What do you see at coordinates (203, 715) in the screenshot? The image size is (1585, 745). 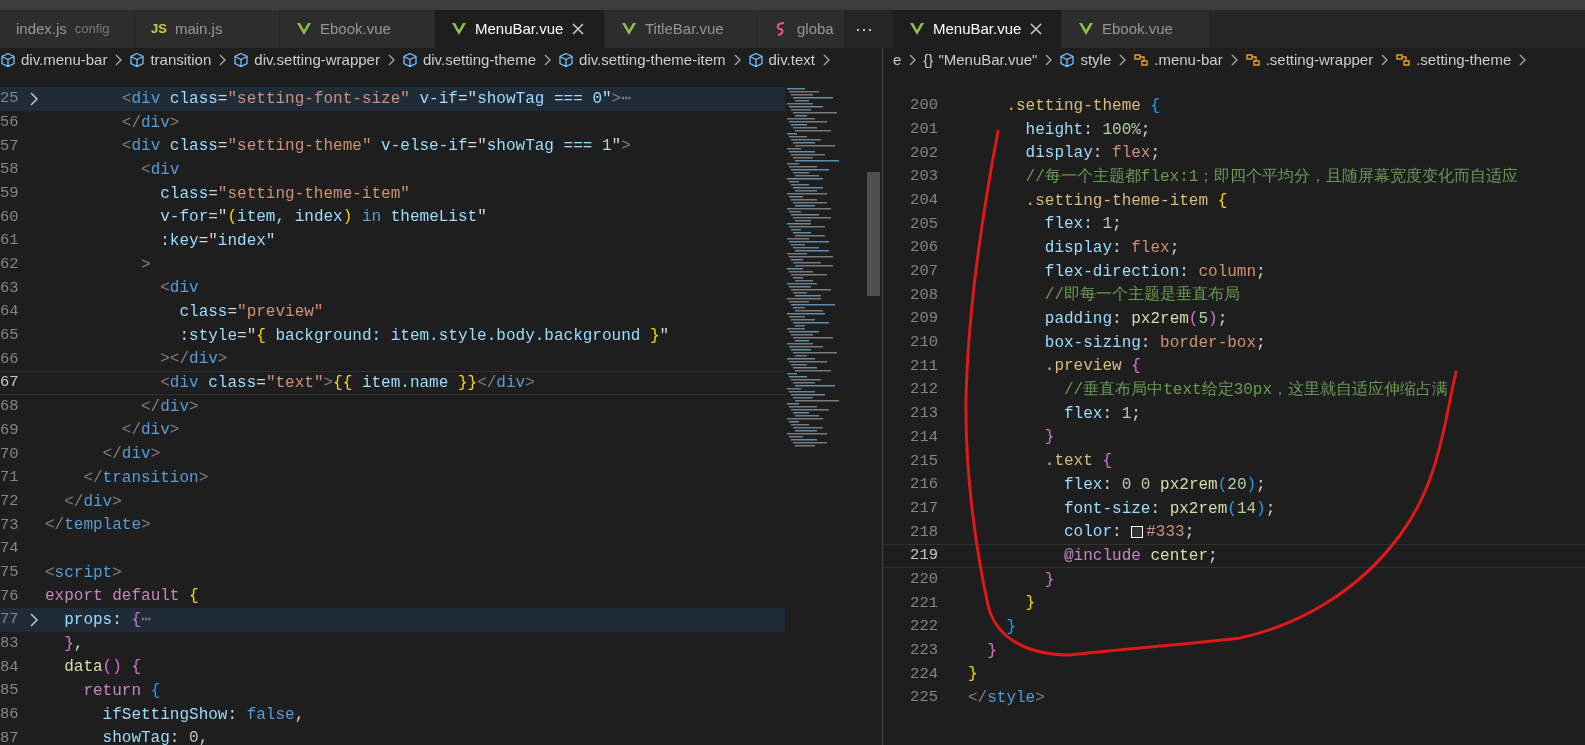 I see `code-line: ifSettingShow: false,` at bounding box center [203, 715].